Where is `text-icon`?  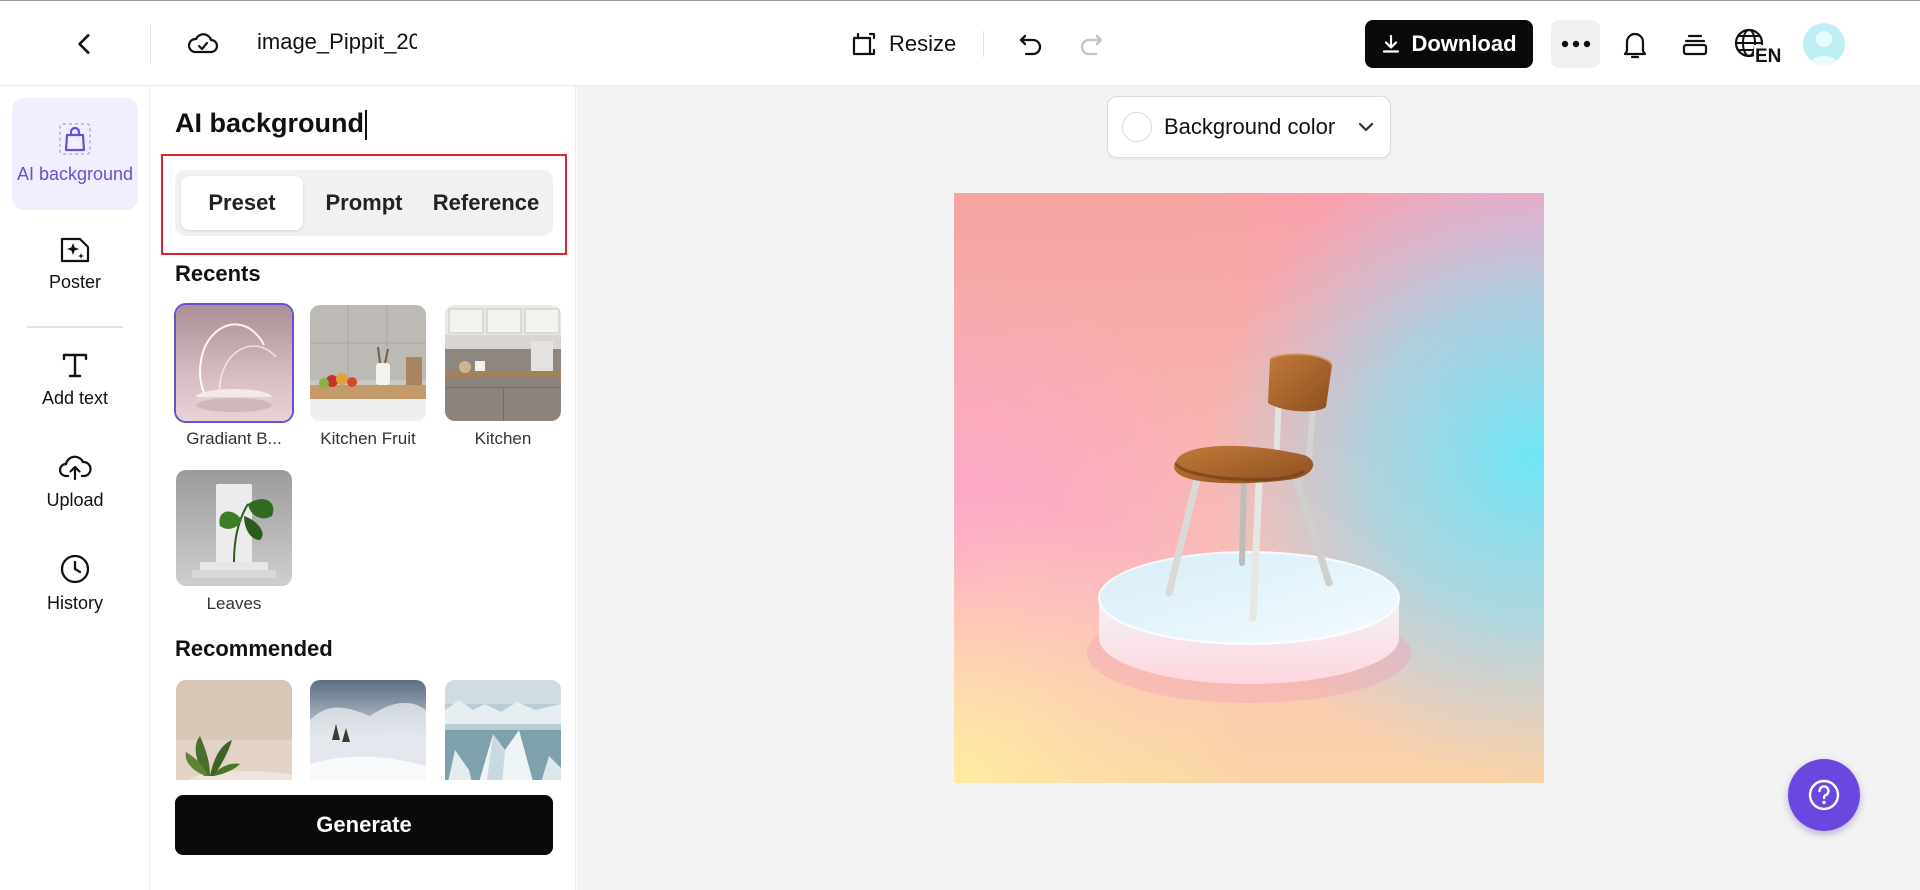 text-icon is located at coordinates (75, 365).